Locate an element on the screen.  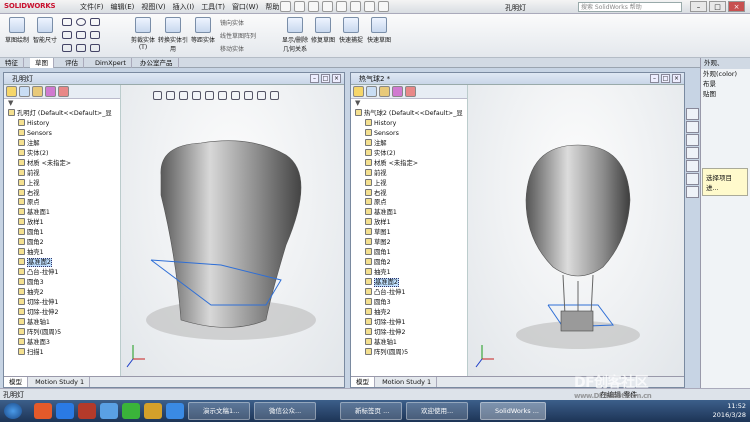
view-orientation-icon is located at coordinates (209, 95).